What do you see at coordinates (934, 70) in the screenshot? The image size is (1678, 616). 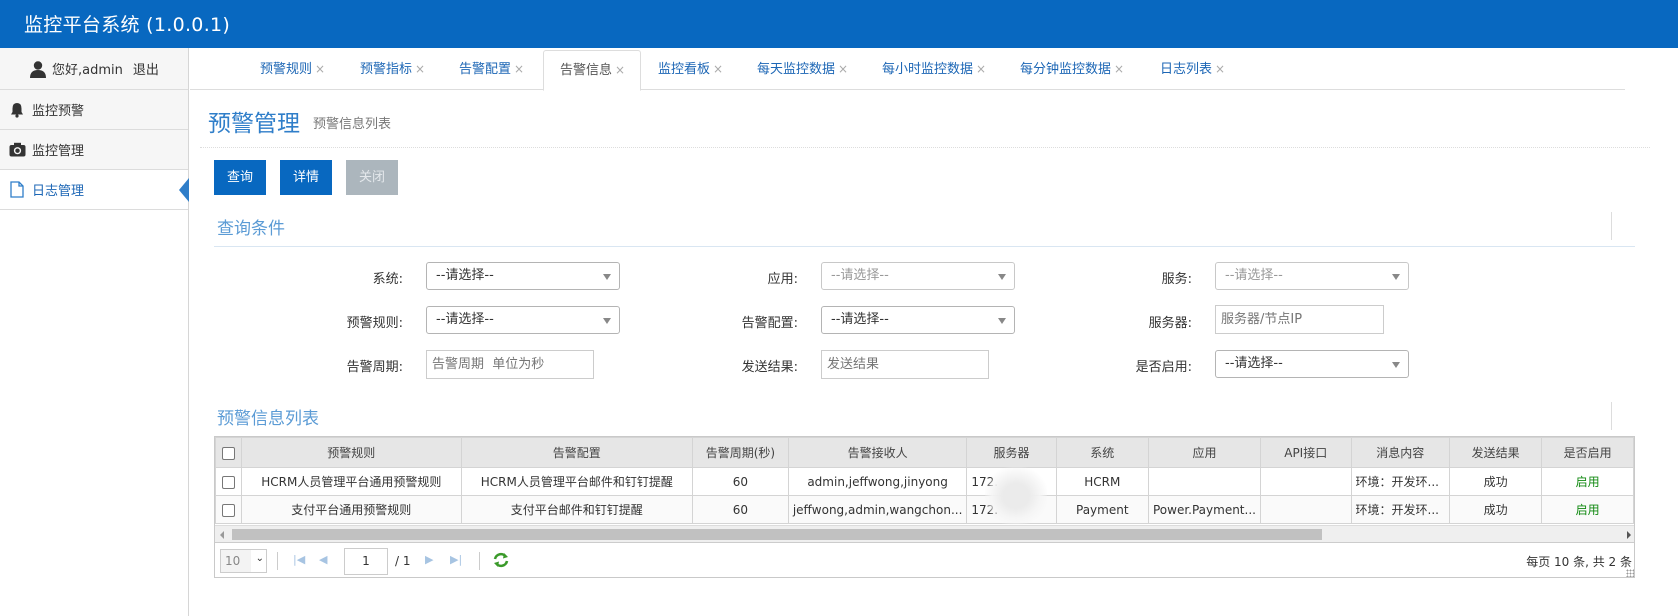 I see `tab-hourly-data: 每小时监控数据 ×` at bounding box center [934, 70].